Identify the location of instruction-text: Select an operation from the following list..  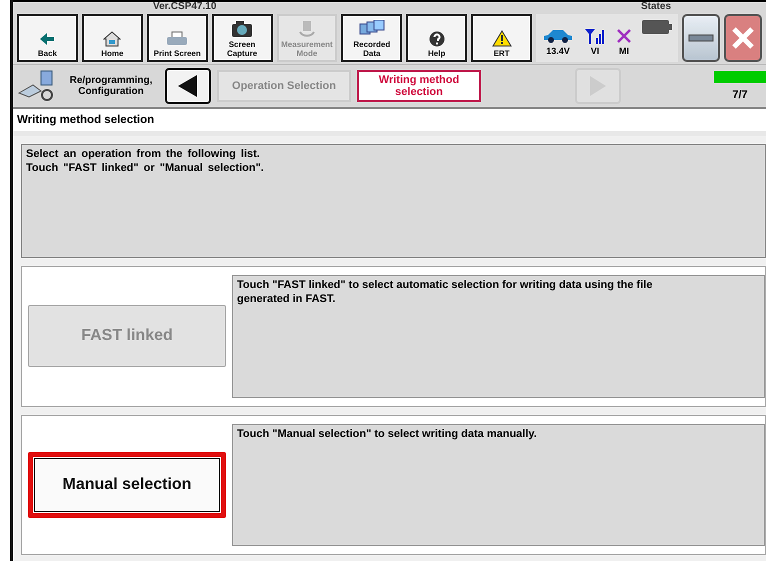
(143, 154).